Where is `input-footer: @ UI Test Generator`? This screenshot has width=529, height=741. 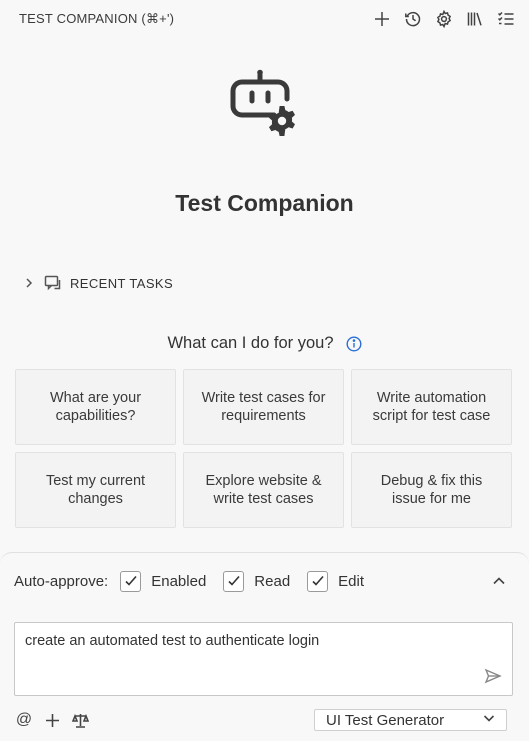
input-footer: @ UI Test Generator is located at coordinates (264, 720).